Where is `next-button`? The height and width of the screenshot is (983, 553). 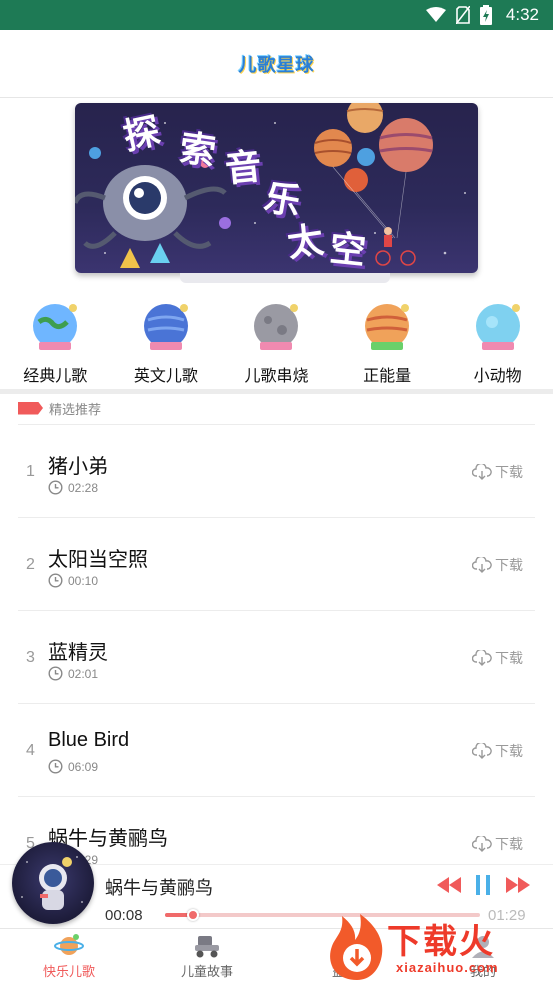
next-button is located at coordinates (518, 885).